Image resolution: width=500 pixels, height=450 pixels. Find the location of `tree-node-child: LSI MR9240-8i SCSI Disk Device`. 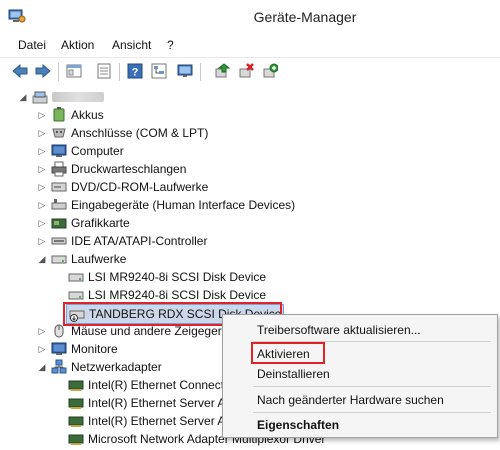

tree-node-child: LSI MR9240-8i SCSI Disk Device is located at coordinates (167, 277).